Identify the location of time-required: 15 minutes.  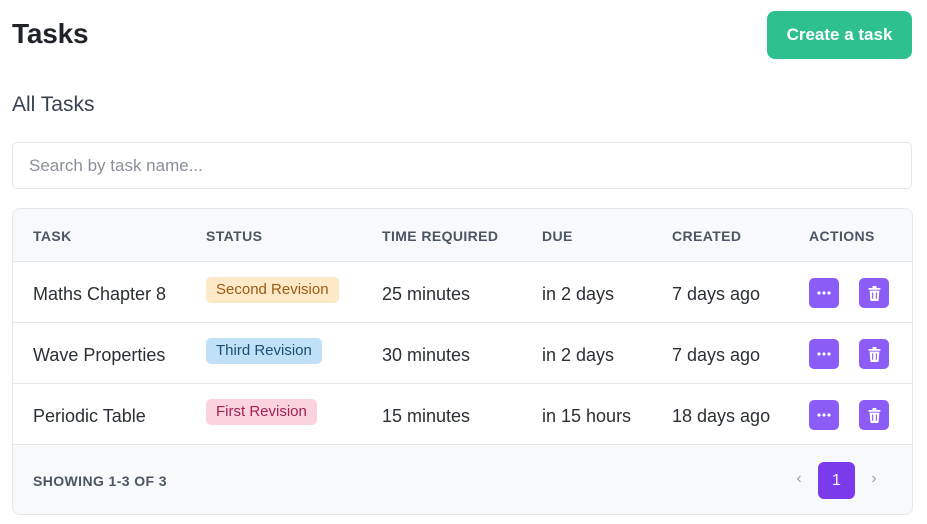
(426, 416).